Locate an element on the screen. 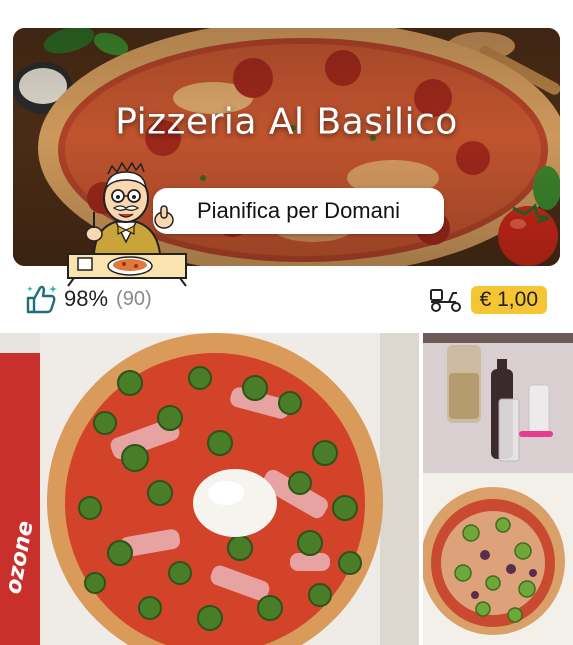  scooter-icon is located at coordinates (445, 300).